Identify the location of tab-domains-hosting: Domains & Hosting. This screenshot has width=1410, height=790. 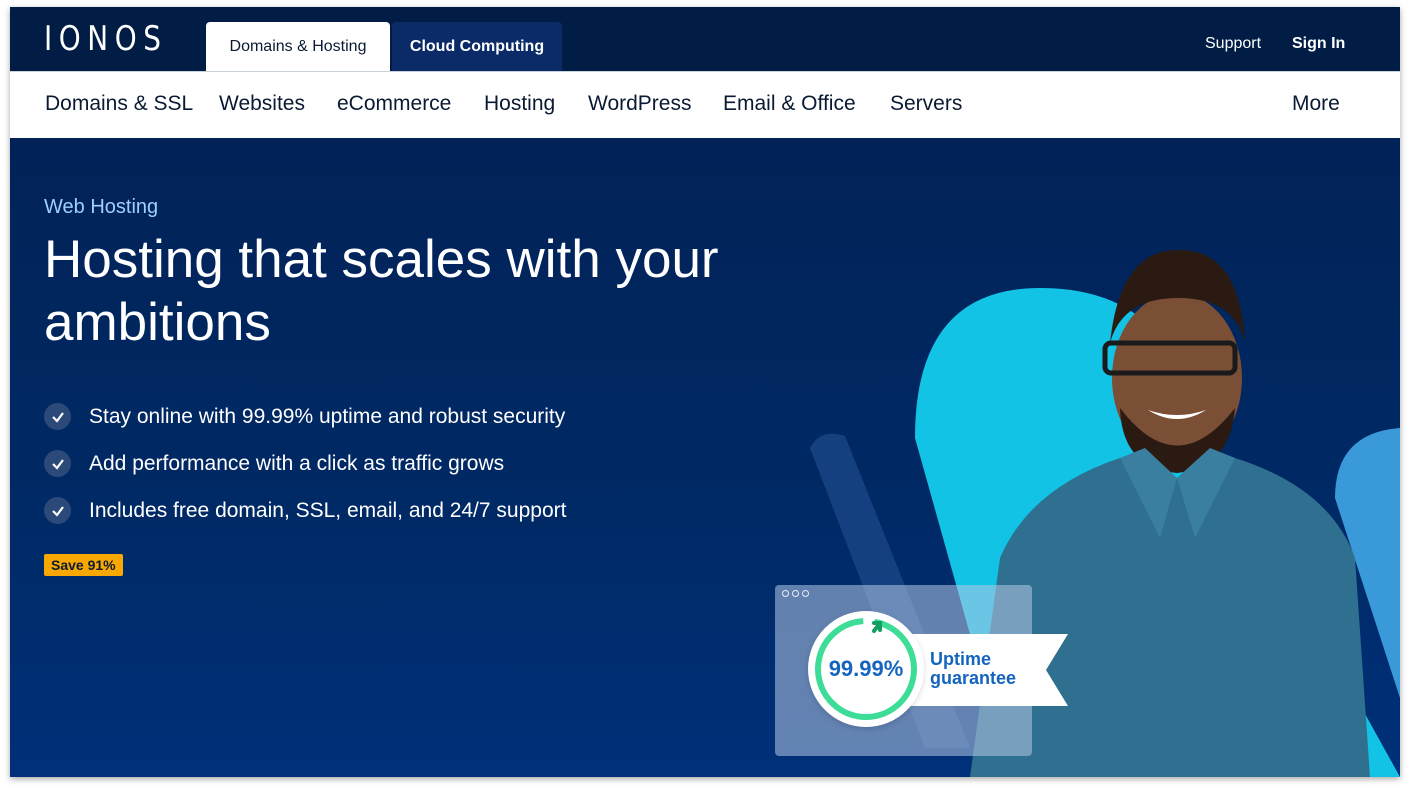
(298, 46).